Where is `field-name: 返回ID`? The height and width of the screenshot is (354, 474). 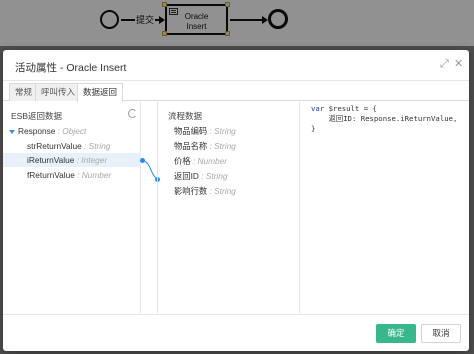
field-name: 返回ID is located at coordinates (186, 176).